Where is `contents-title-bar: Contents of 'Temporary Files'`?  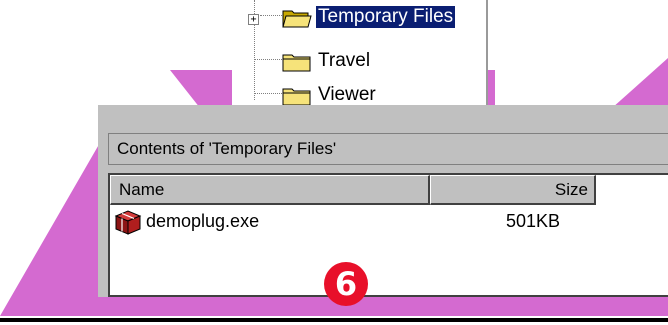 contents-title-bar: Contents of 'Temporary Files' is located at coordinates (388, 149).